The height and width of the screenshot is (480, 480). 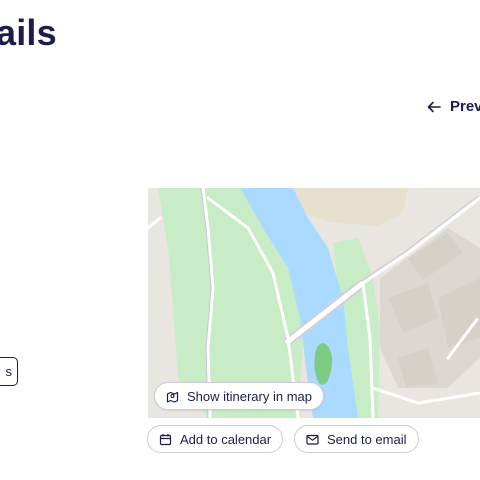 I want to click on left-panel-button-label: s, so click(x=9, y=371).